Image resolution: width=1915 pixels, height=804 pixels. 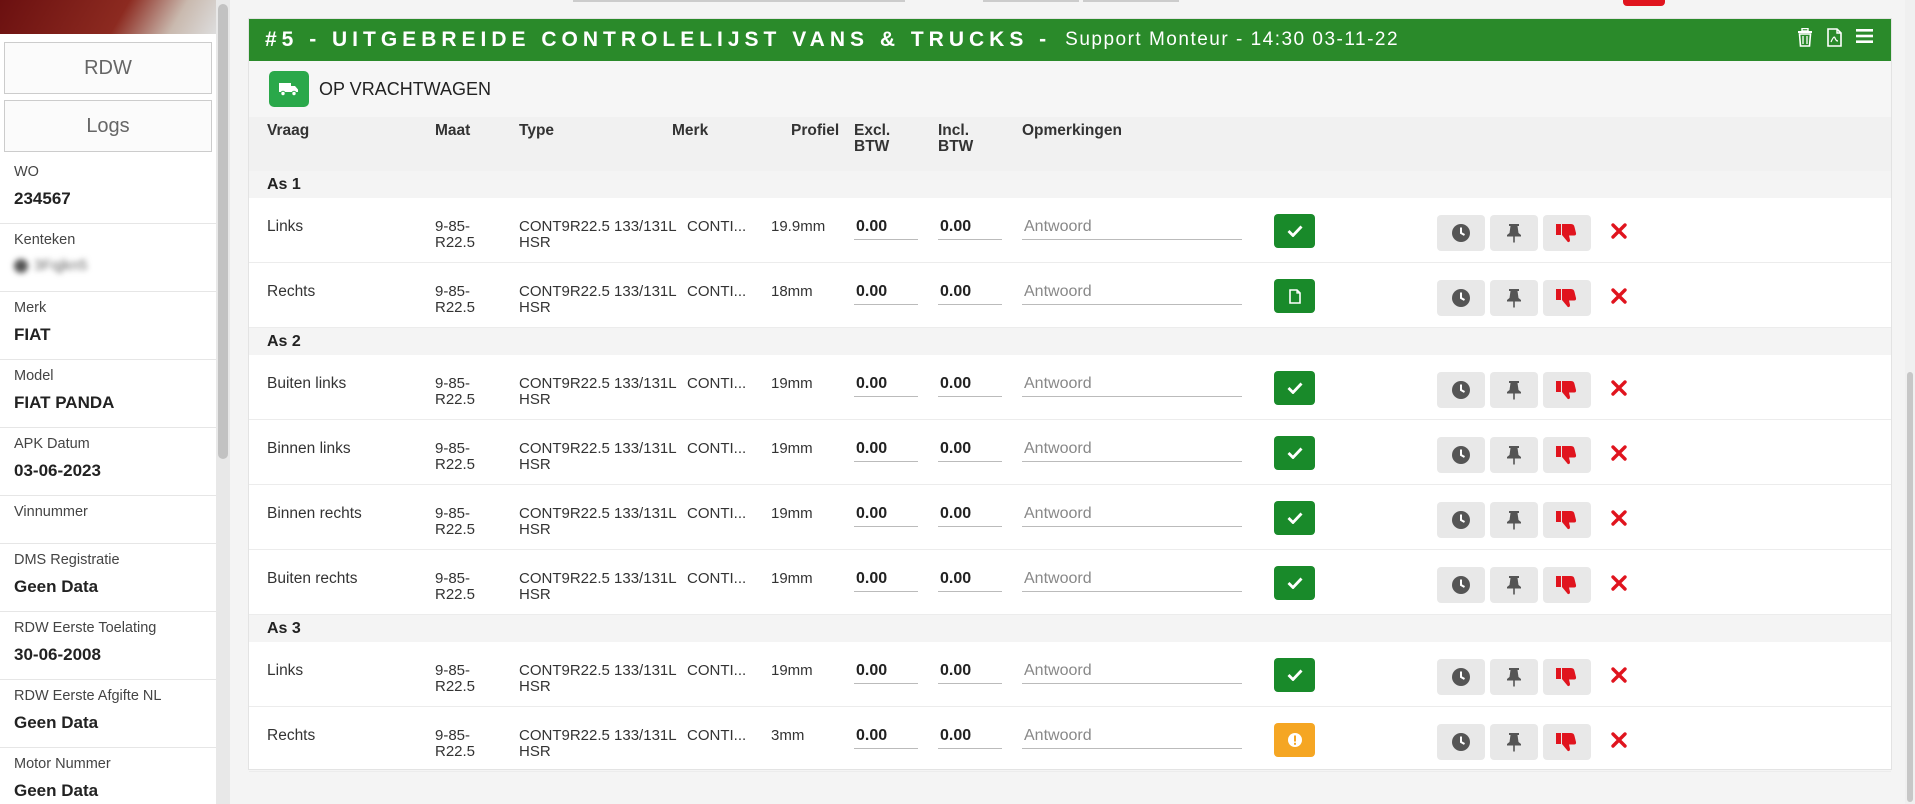 I want to click on info-item-motor-nummer: Motor Nummer Geen Data, so click(x=108, y=776).